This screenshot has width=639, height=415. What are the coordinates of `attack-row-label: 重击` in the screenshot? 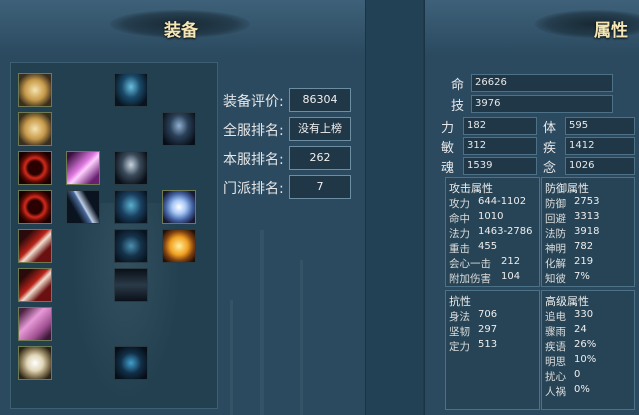 It's located at (459, 249).